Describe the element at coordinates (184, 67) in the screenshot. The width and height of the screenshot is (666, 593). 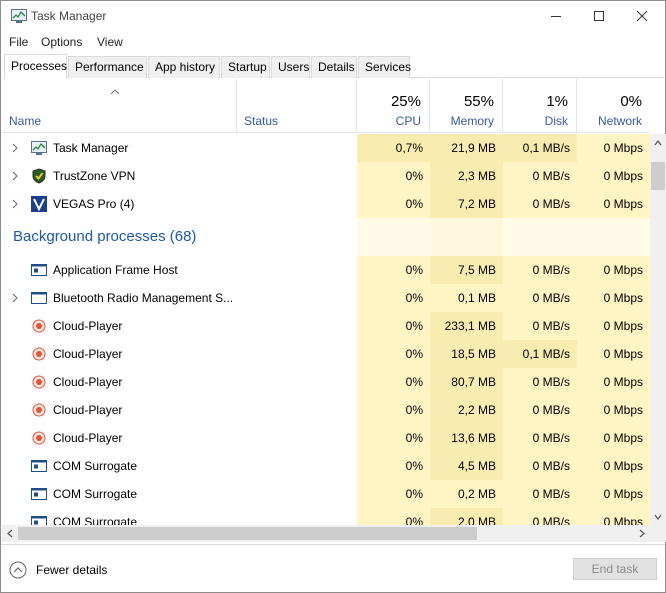
I see `tab-app-history: App history` at that location.